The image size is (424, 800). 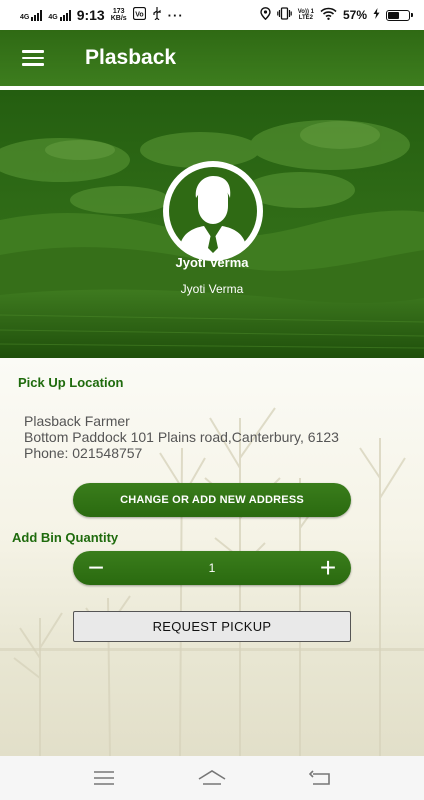 What do you see at coordinates (213, 211) in the screenshot?
I see `user-avatar-icon` at bounding box center [213, 211].